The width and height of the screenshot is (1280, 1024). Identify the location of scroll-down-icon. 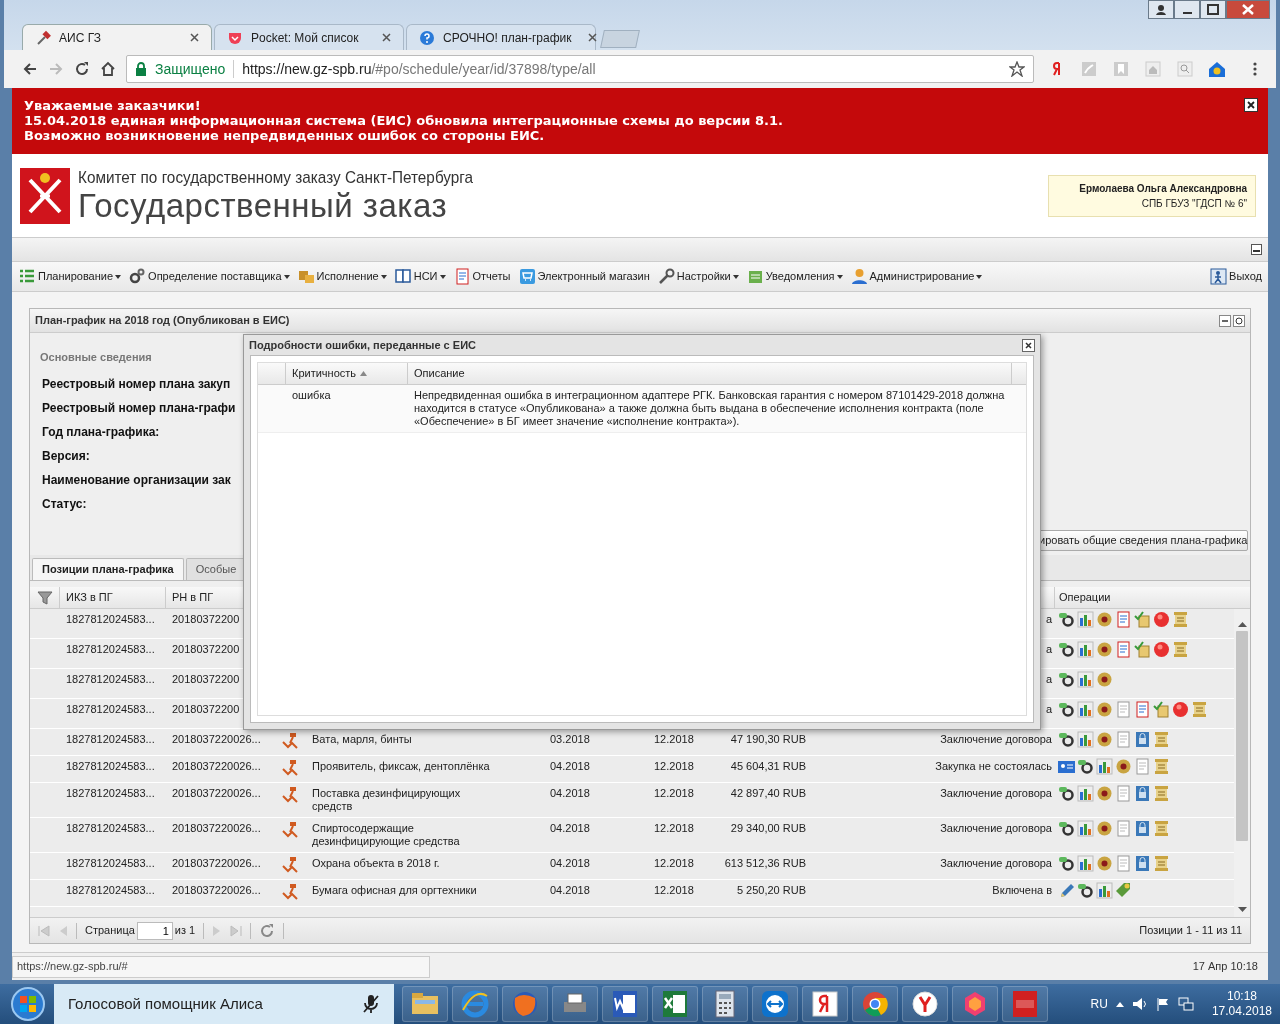
(1242, 910).